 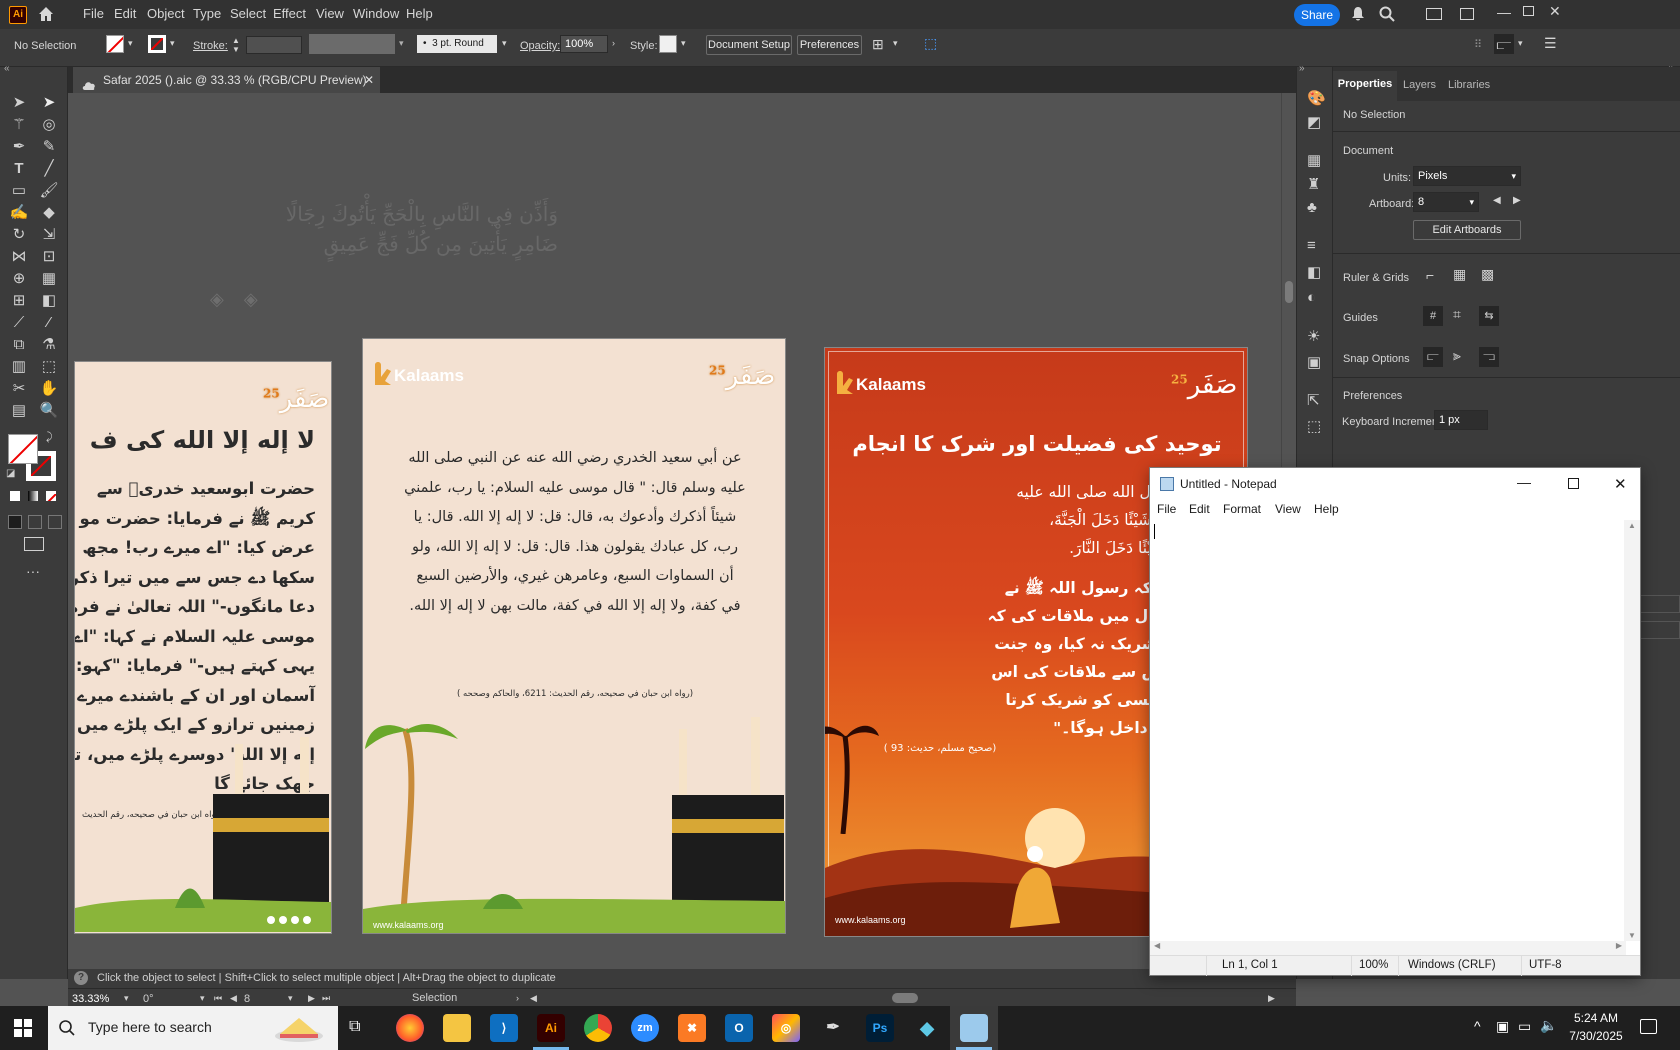 What do you see at coordinates (410, 1028) in the screenshot?
I see `firefox-icon` at bounding box center [410, 1028].